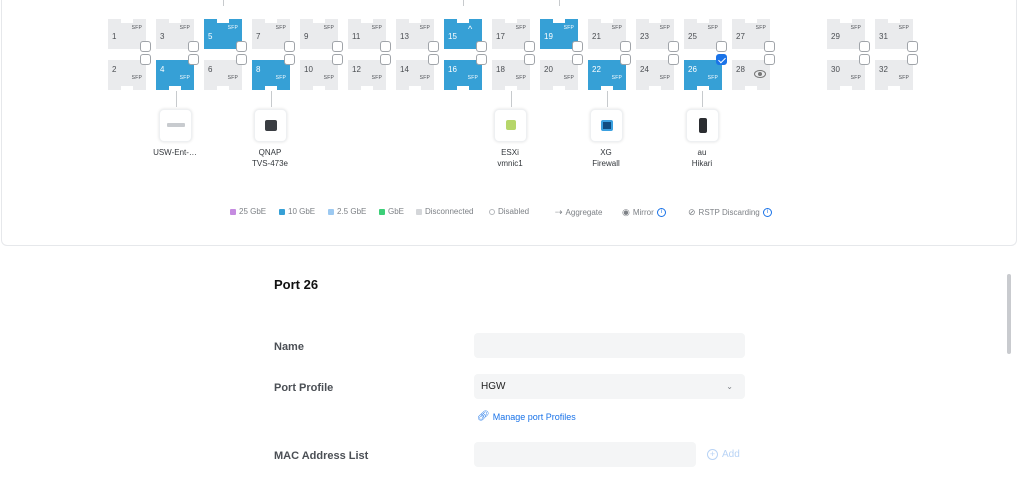  Describe the element at coordinates (723, 454) in the screenshot. I see `add-mac-button: + Add` at that location.